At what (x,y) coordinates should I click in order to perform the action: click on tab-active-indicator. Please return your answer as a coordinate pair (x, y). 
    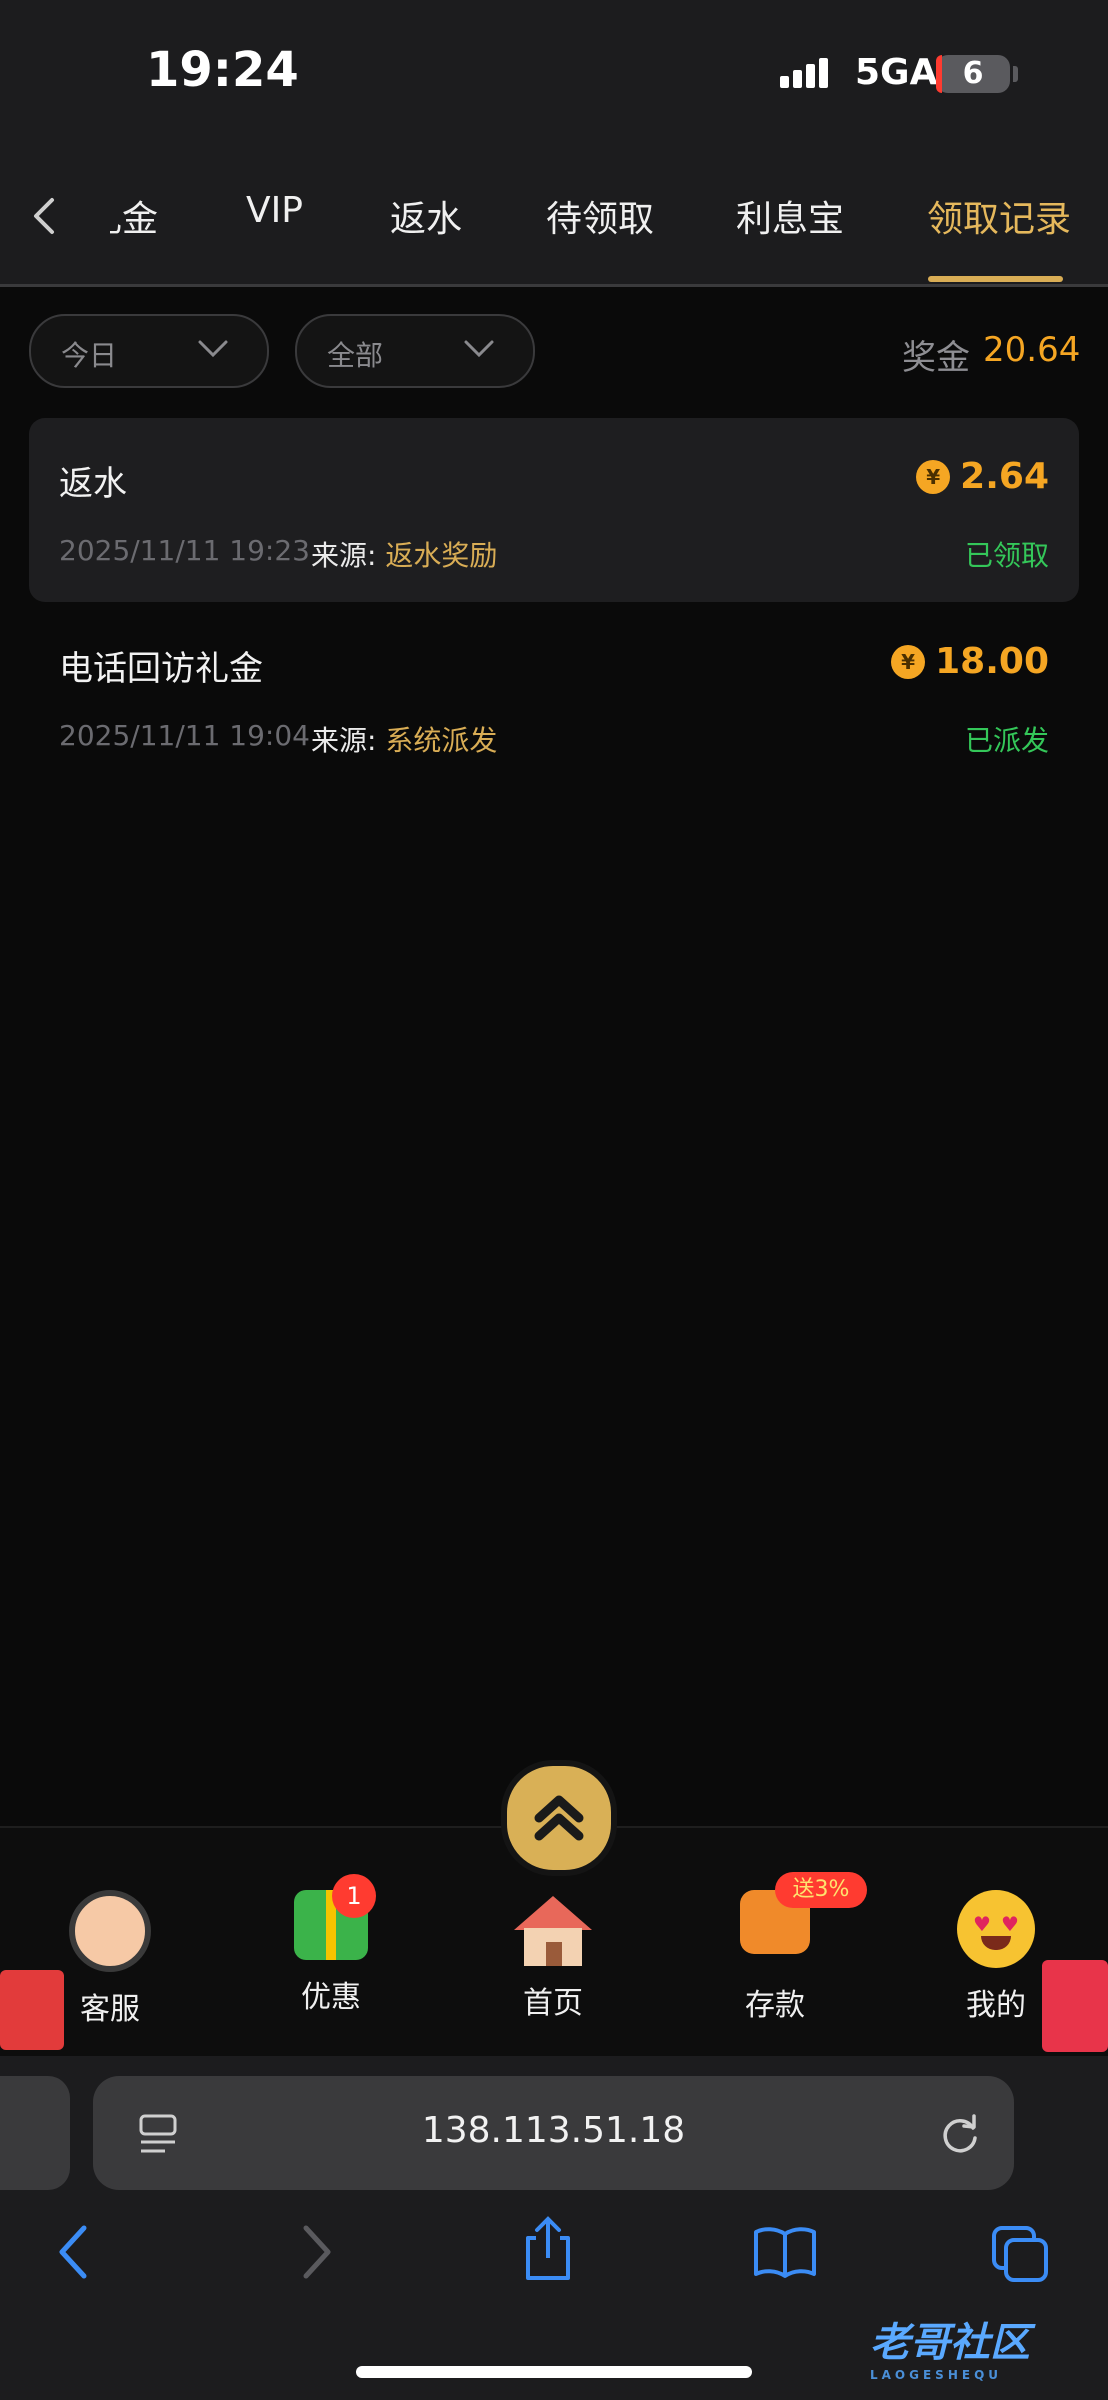
    Looking at the image, I should click on (995, 279).